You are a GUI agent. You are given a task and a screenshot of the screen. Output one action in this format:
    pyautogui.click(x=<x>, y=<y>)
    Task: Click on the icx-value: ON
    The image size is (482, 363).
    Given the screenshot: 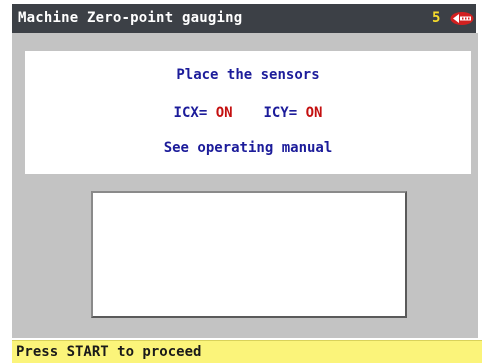 What is the action you would take?
    pyautogui.click(x=224, y=113)
    